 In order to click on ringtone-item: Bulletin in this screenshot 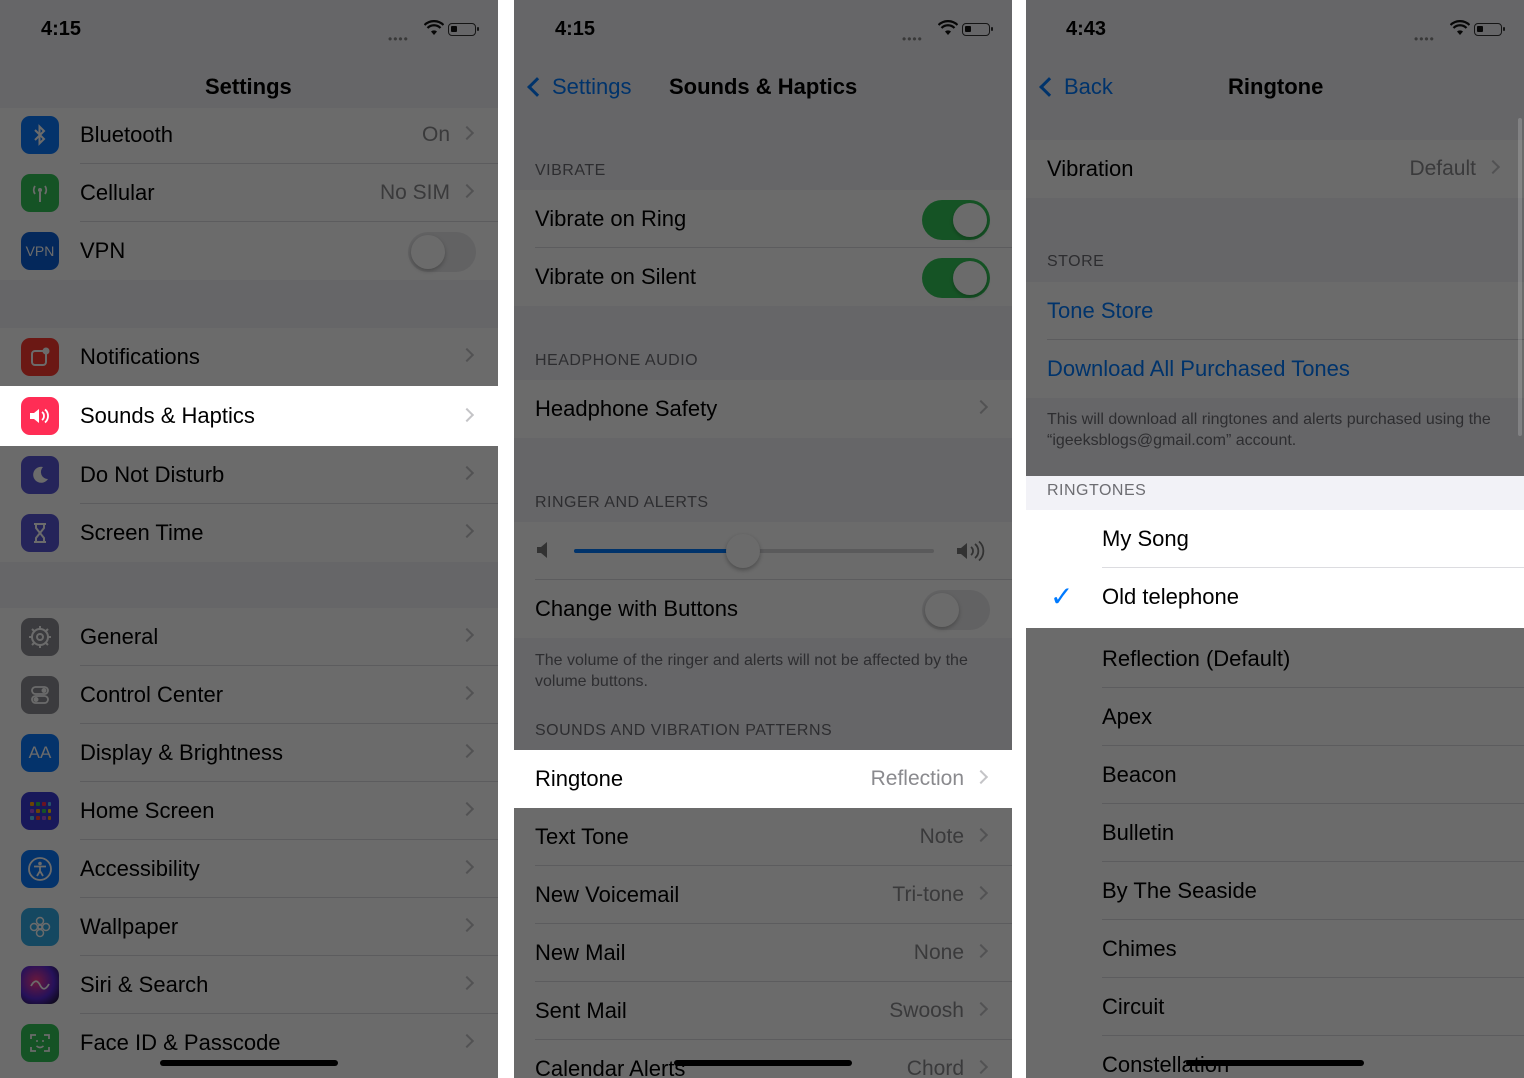, I will do `click(1275, 833)`.